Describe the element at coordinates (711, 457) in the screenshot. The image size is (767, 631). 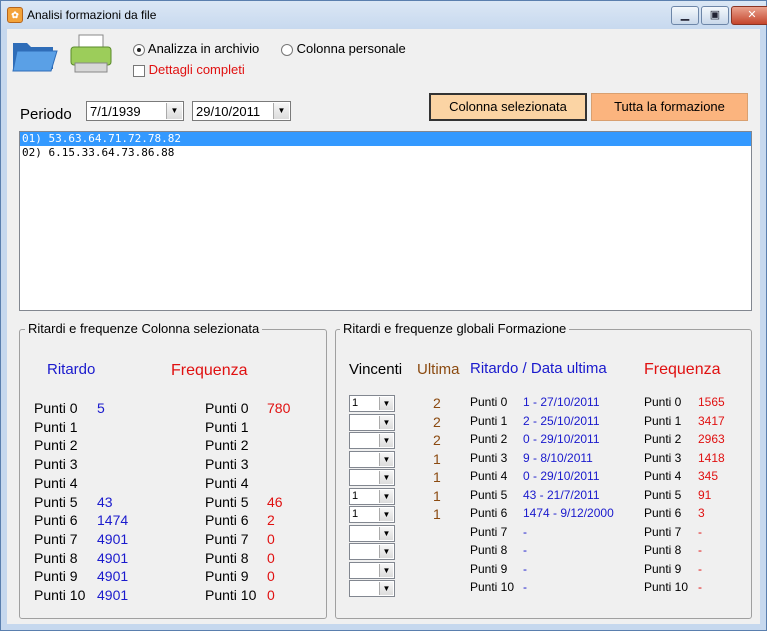
I see `frequenza-value: 1418` at that location.